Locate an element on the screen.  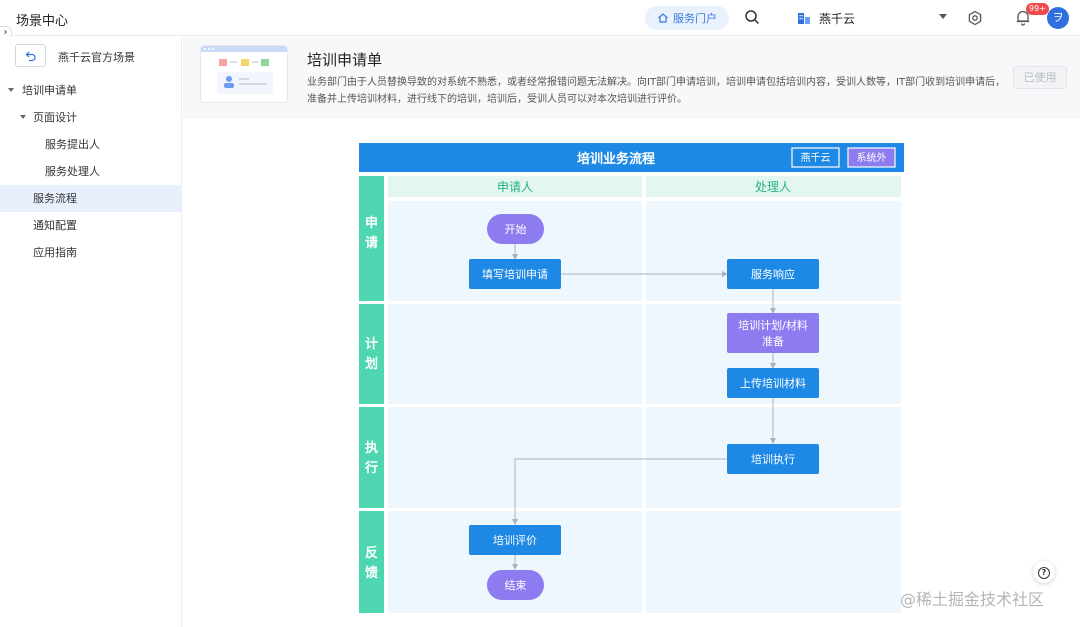
svg-text: 准备 is located at coordinates (773, 341).